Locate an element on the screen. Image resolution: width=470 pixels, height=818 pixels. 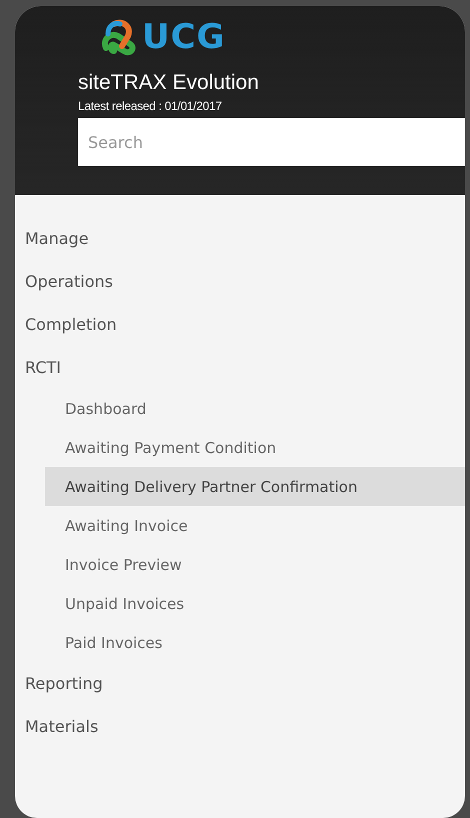
menu-item: RCTI is located at coordinates (240, 367).